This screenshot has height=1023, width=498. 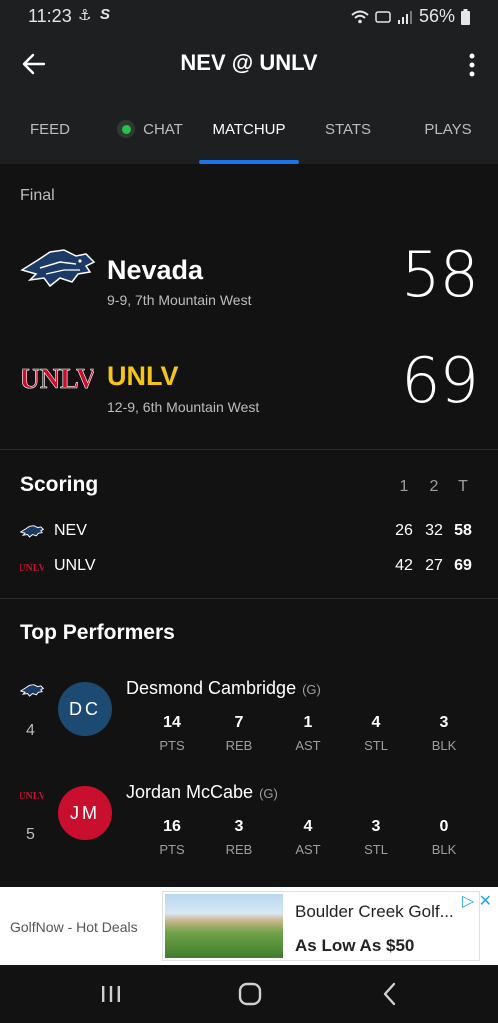 What do you see at coordinates (143, 376) in the screenshot?
I see `home-team-name: UNLV` at bounding box center [143, 376].